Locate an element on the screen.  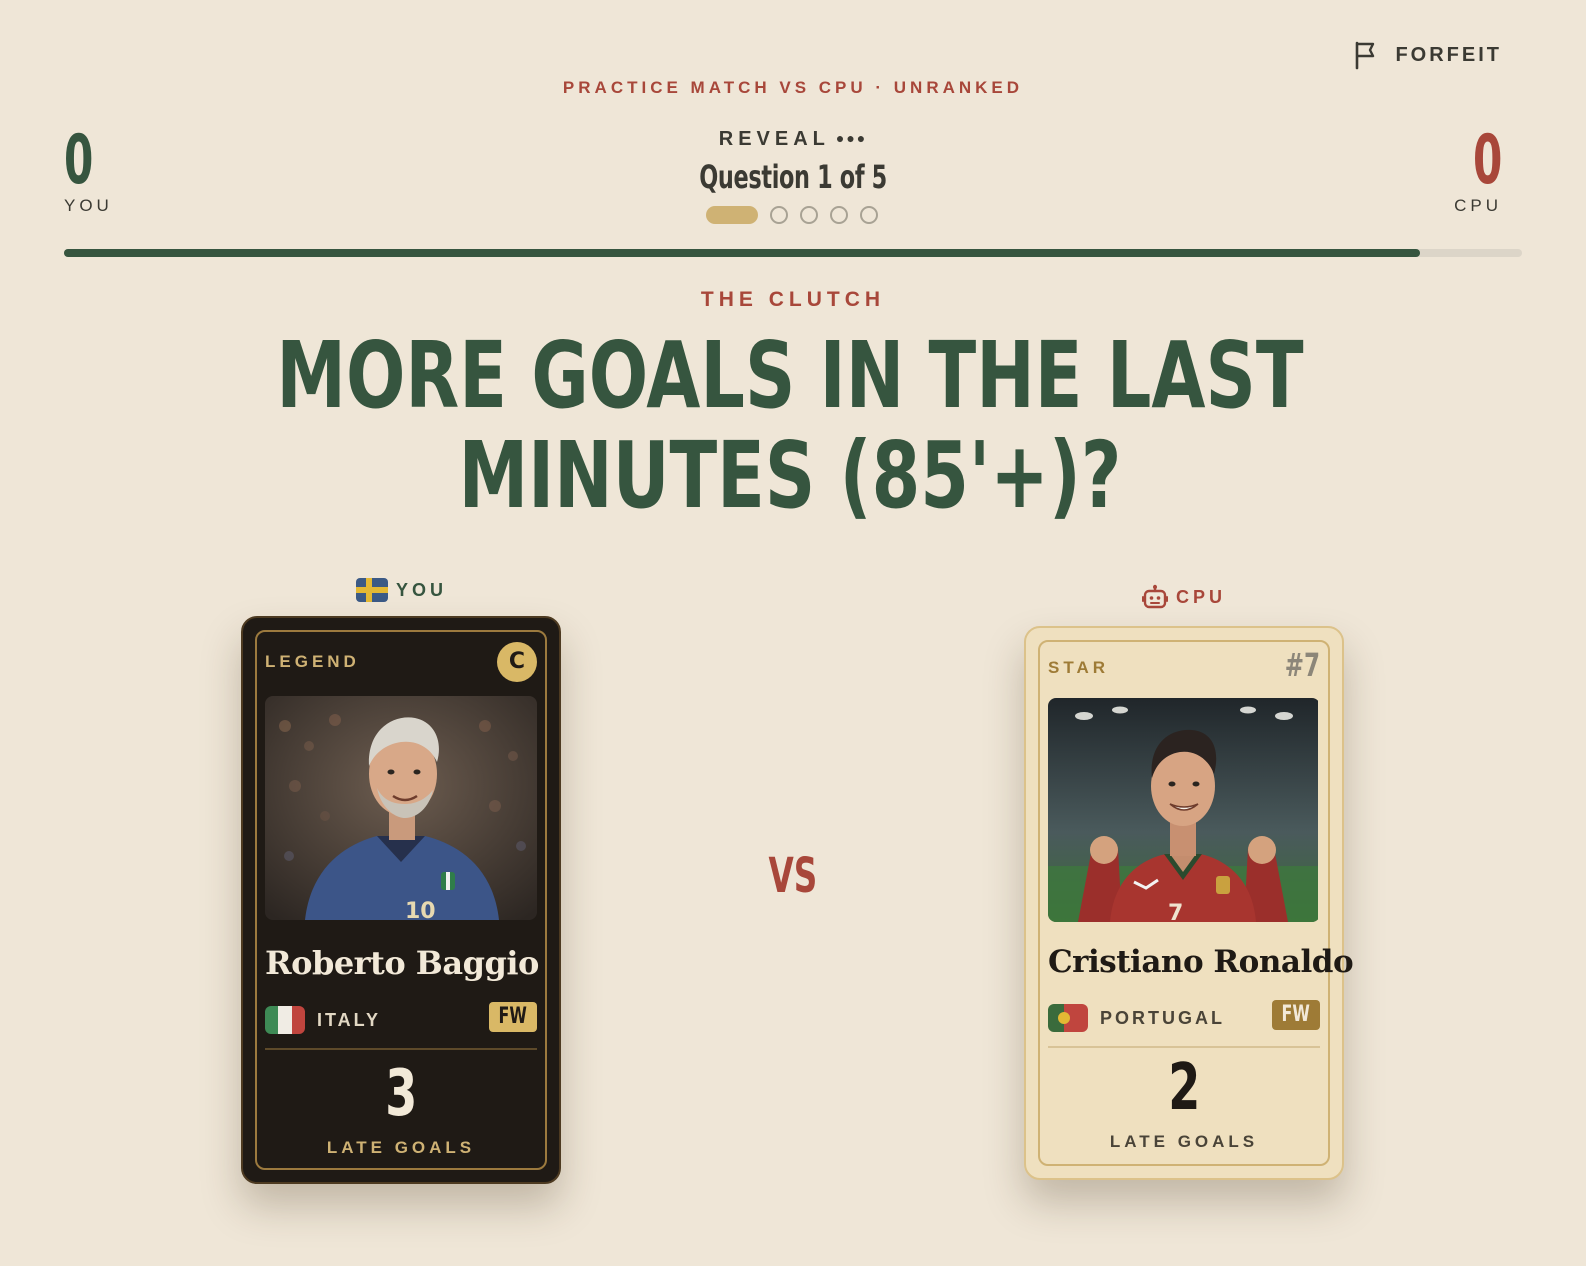
robot-icon is located at coordinates (1155, 596).